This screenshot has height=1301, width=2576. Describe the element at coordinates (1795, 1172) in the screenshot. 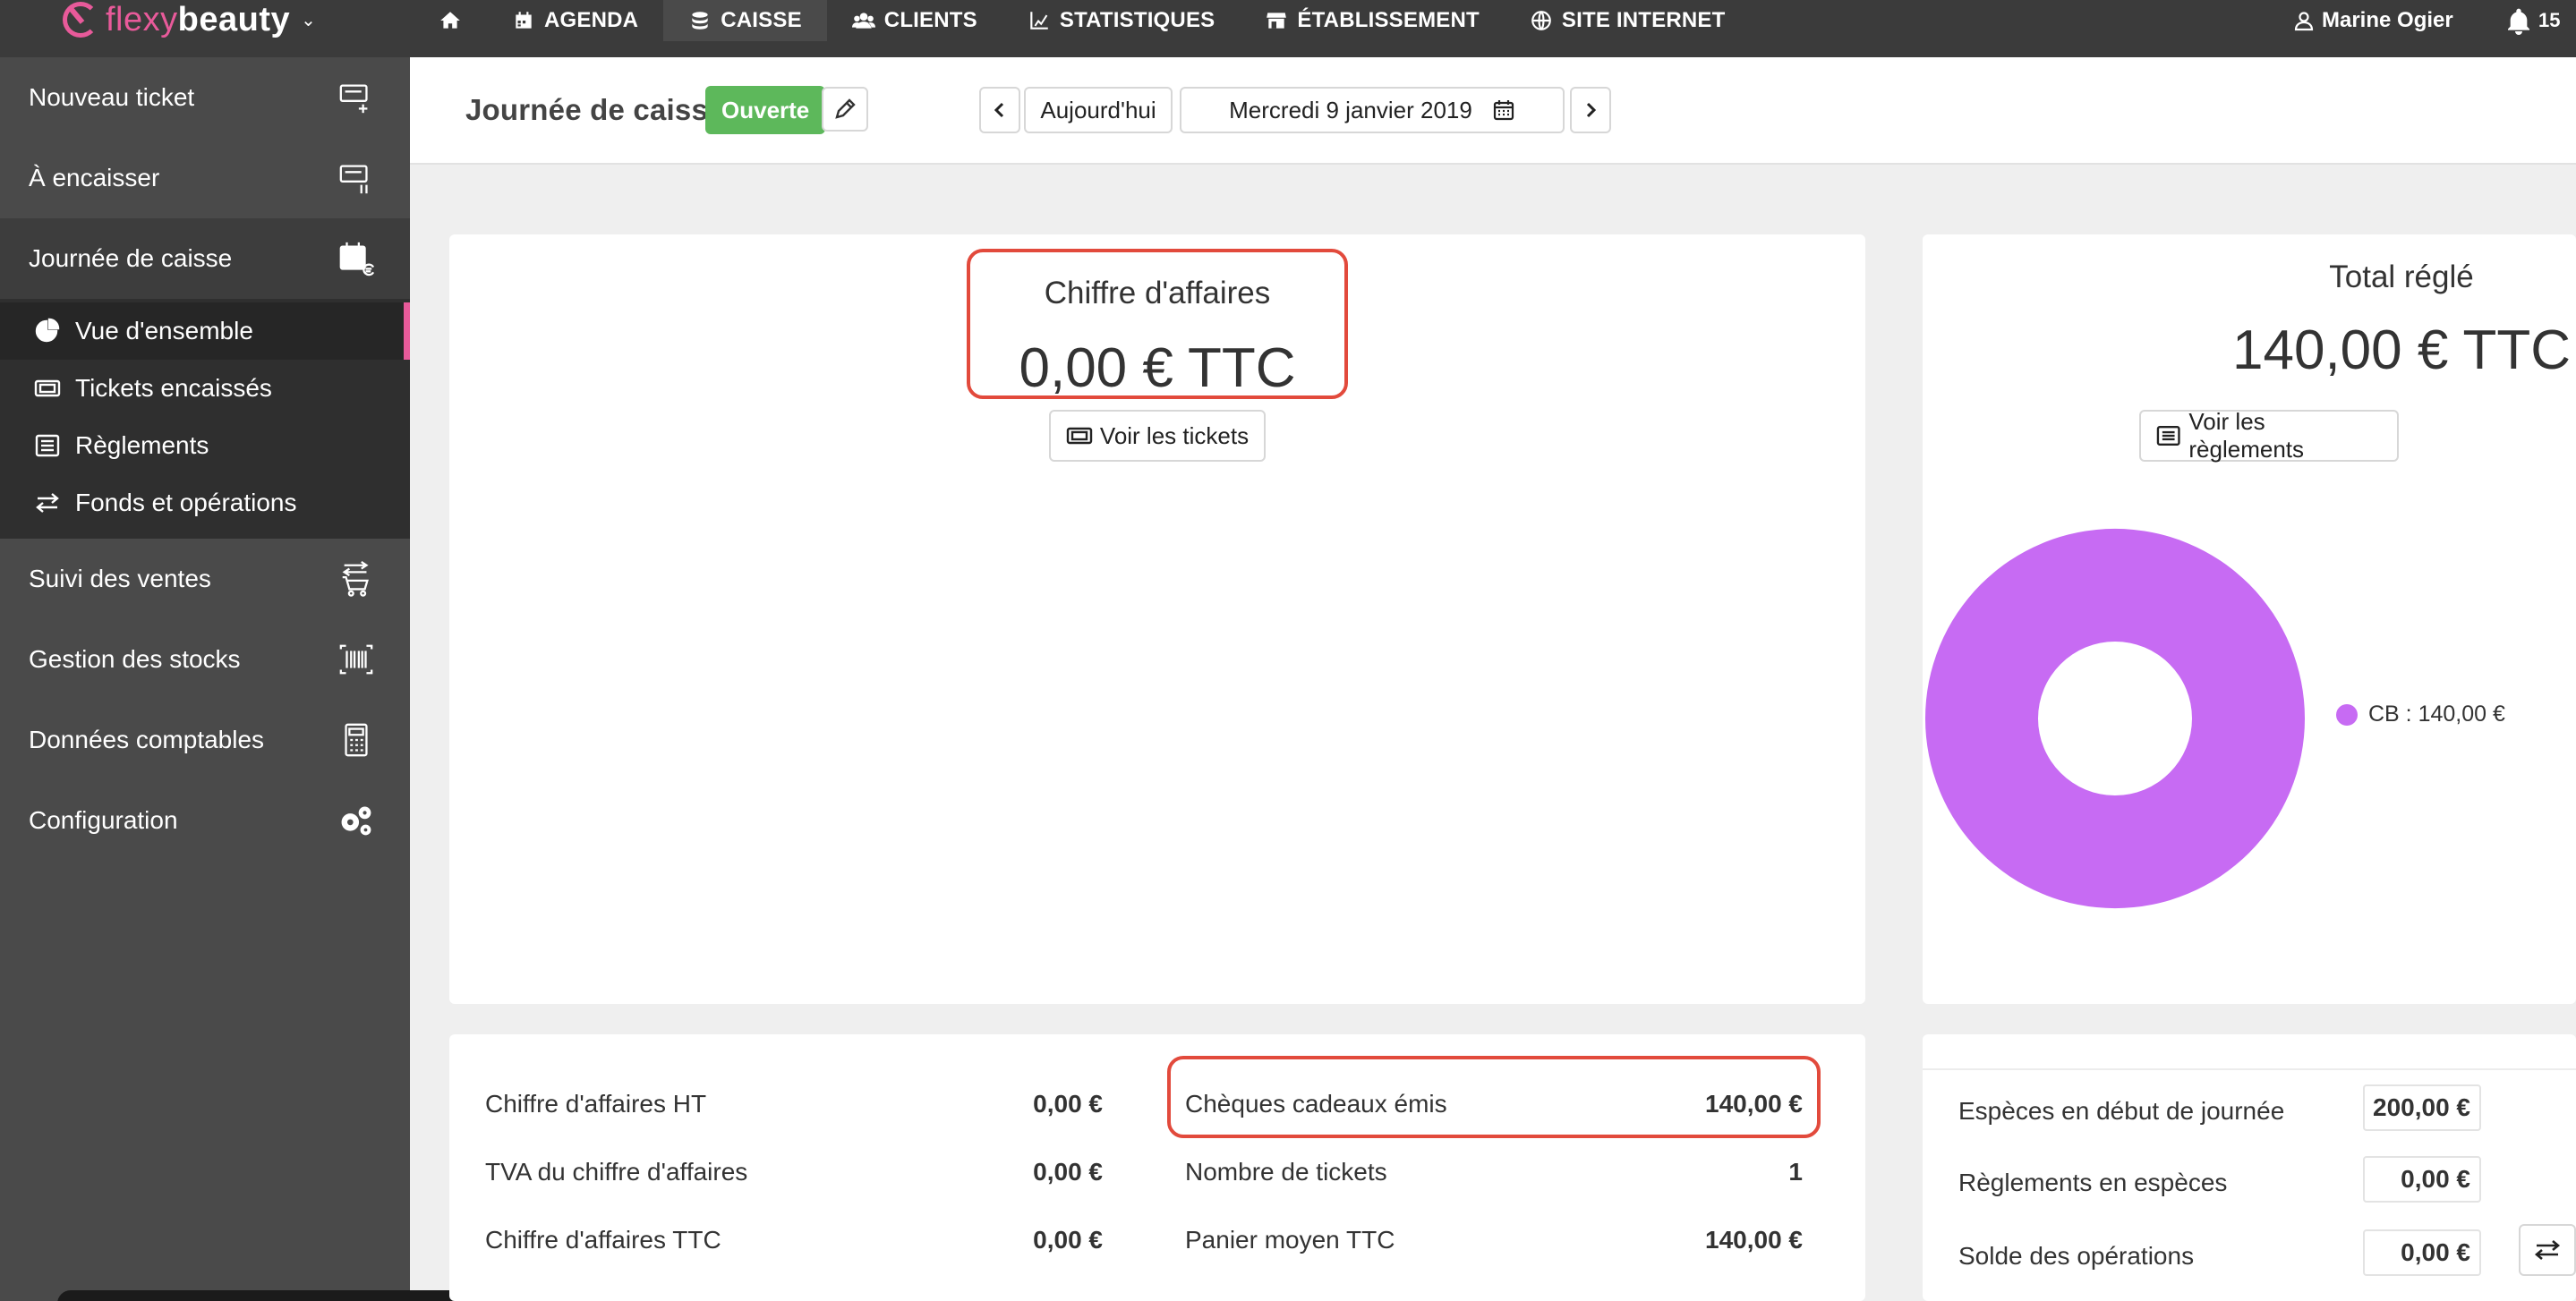

I see `stat-value: 1` at that location.